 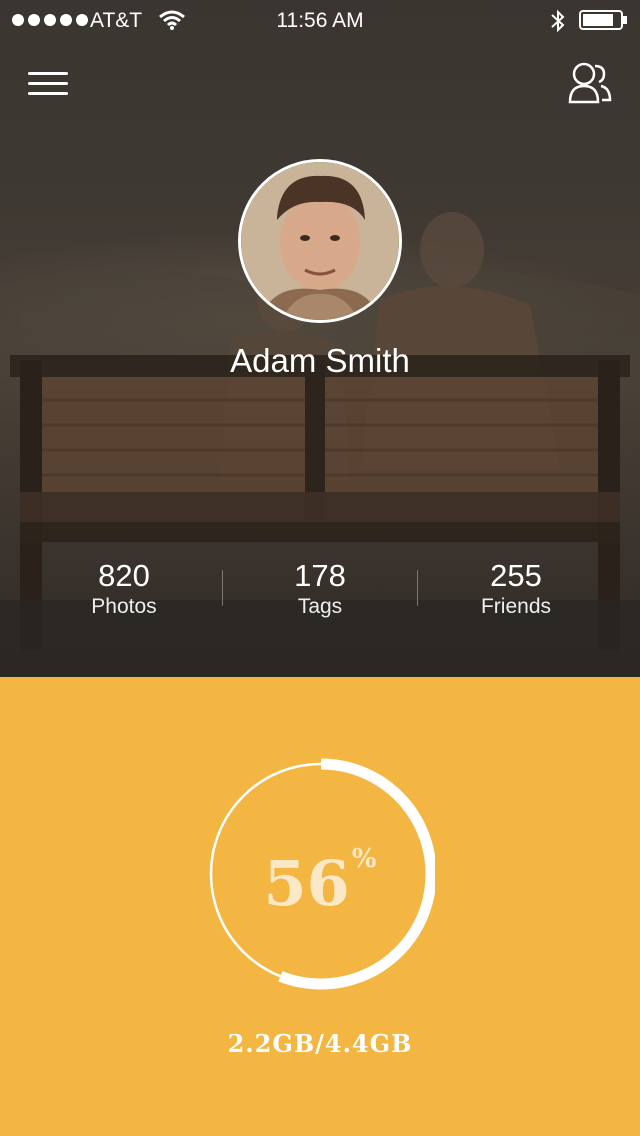 I want to click on bluetooth-icon, so click(x=558, y=21).